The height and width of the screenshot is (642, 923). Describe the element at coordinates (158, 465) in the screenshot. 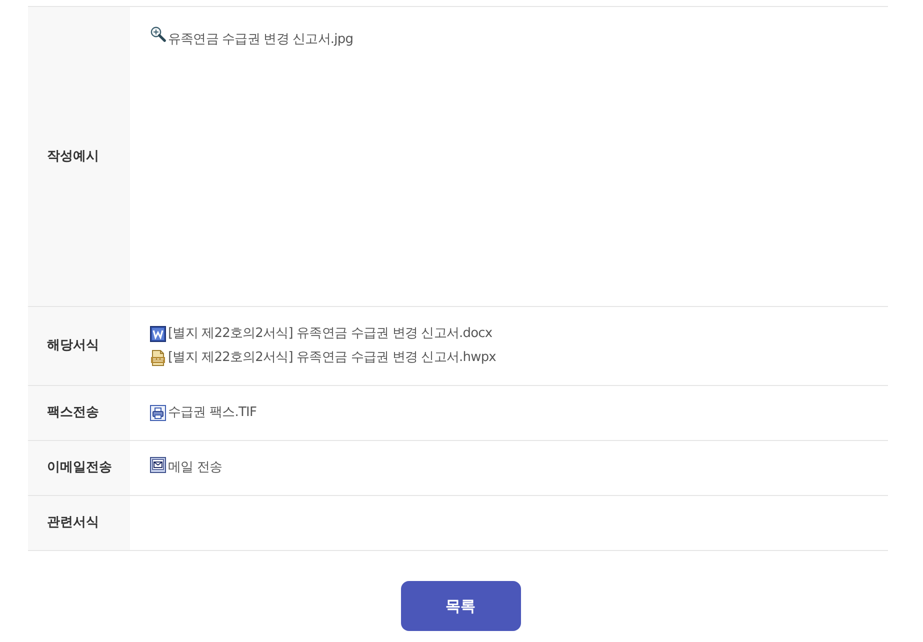

I see `envelope-icon` at that location.